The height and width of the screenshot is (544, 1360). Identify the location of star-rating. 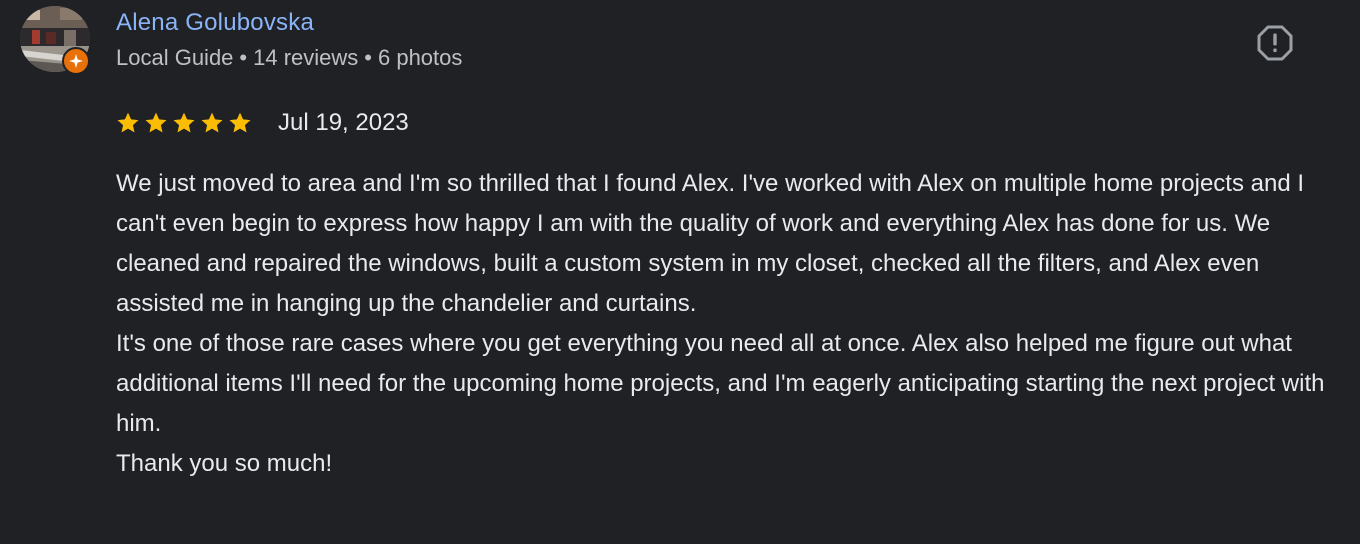
(184, 123).